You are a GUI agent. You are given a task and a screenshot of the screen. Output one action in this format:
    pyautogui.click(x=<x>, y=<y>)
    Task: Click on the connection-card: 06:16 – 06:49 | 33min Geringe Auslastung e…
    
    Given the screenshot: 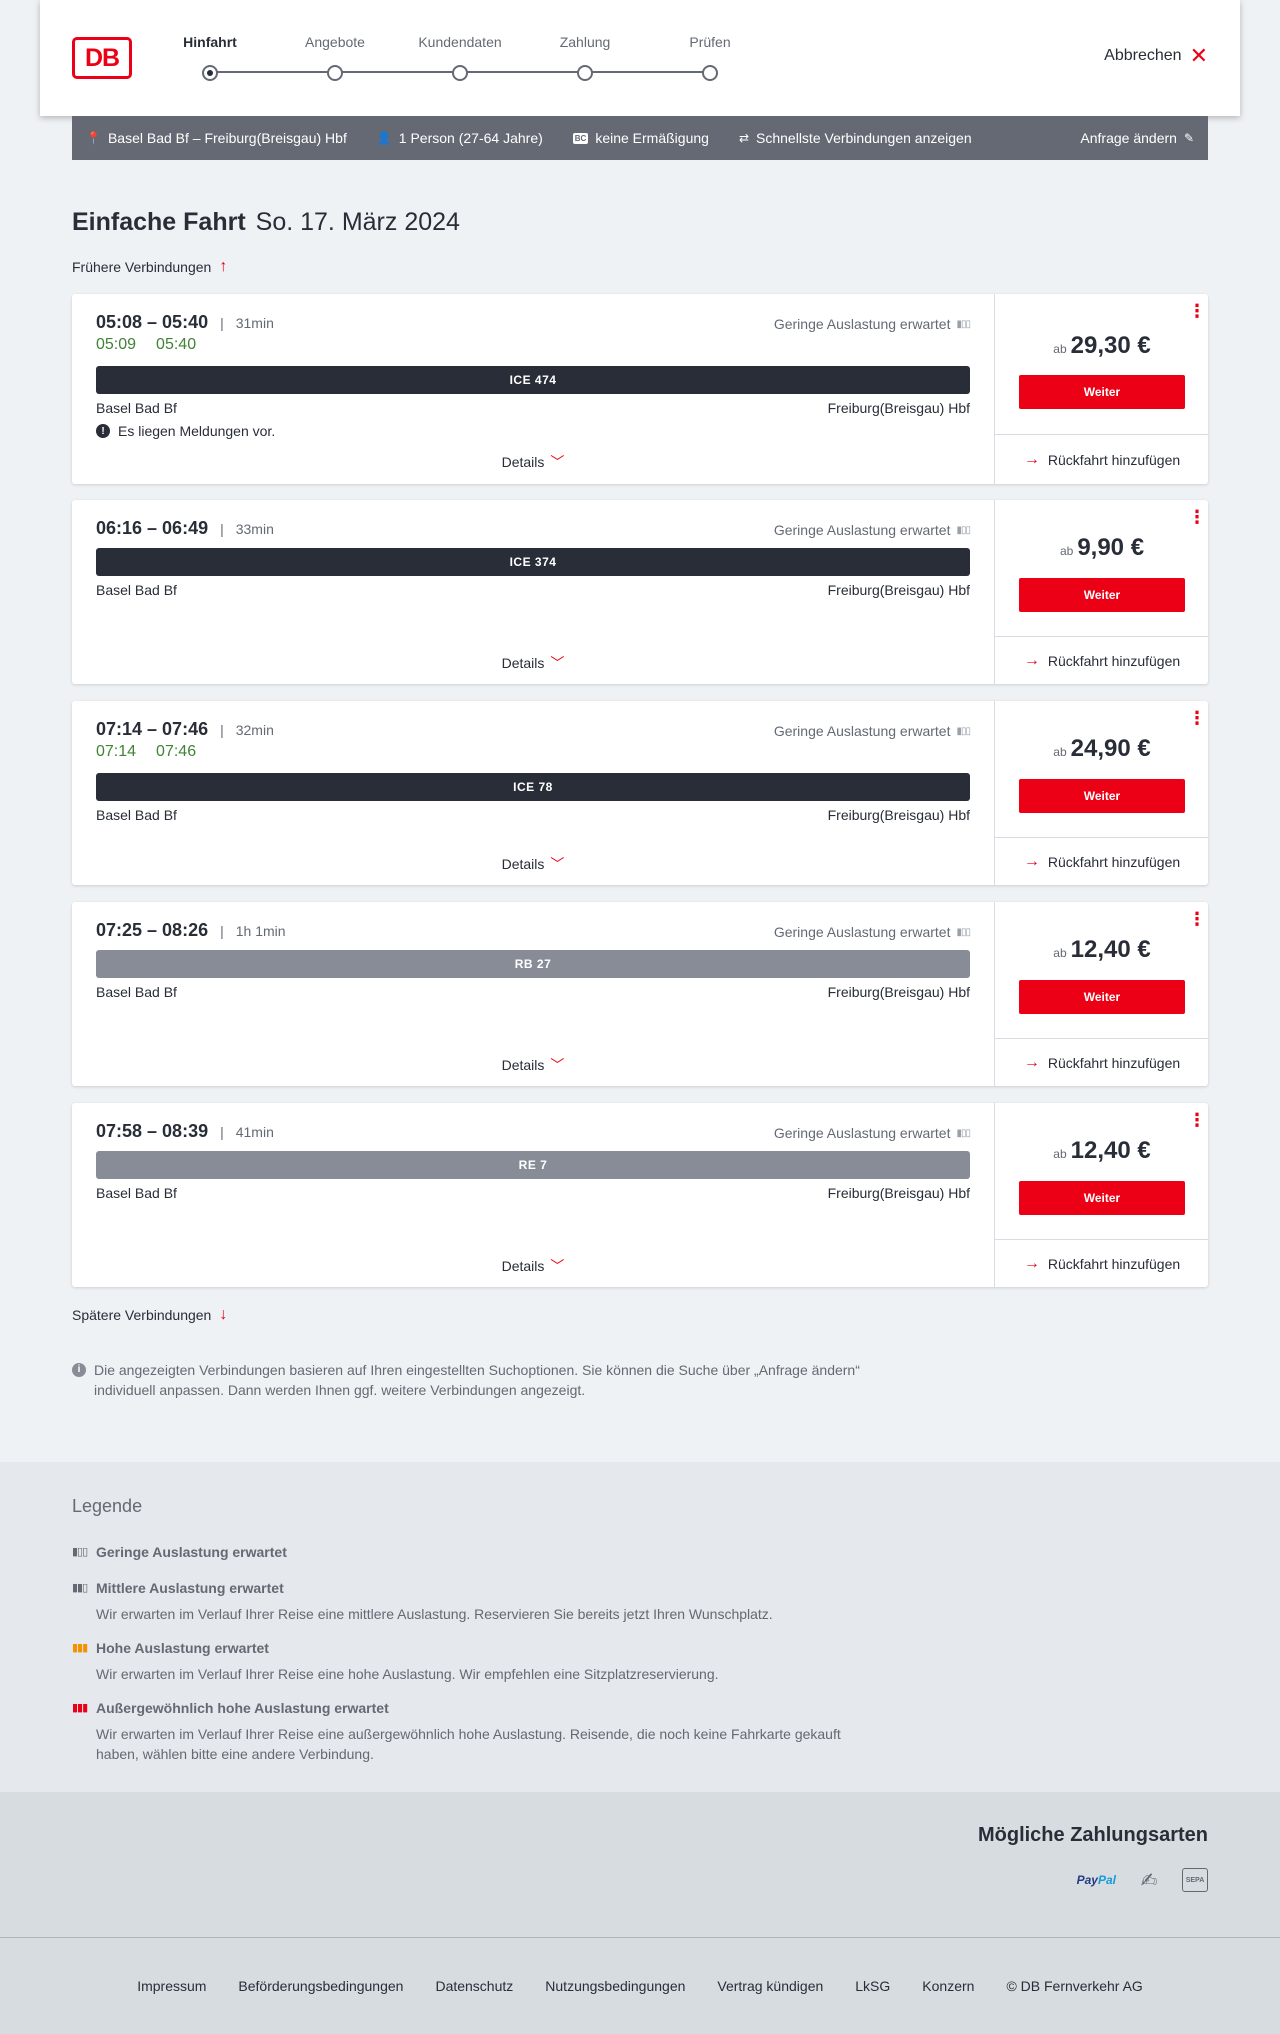 What is the action you would take?
    pyautogui.click(x=640, y=592)
    